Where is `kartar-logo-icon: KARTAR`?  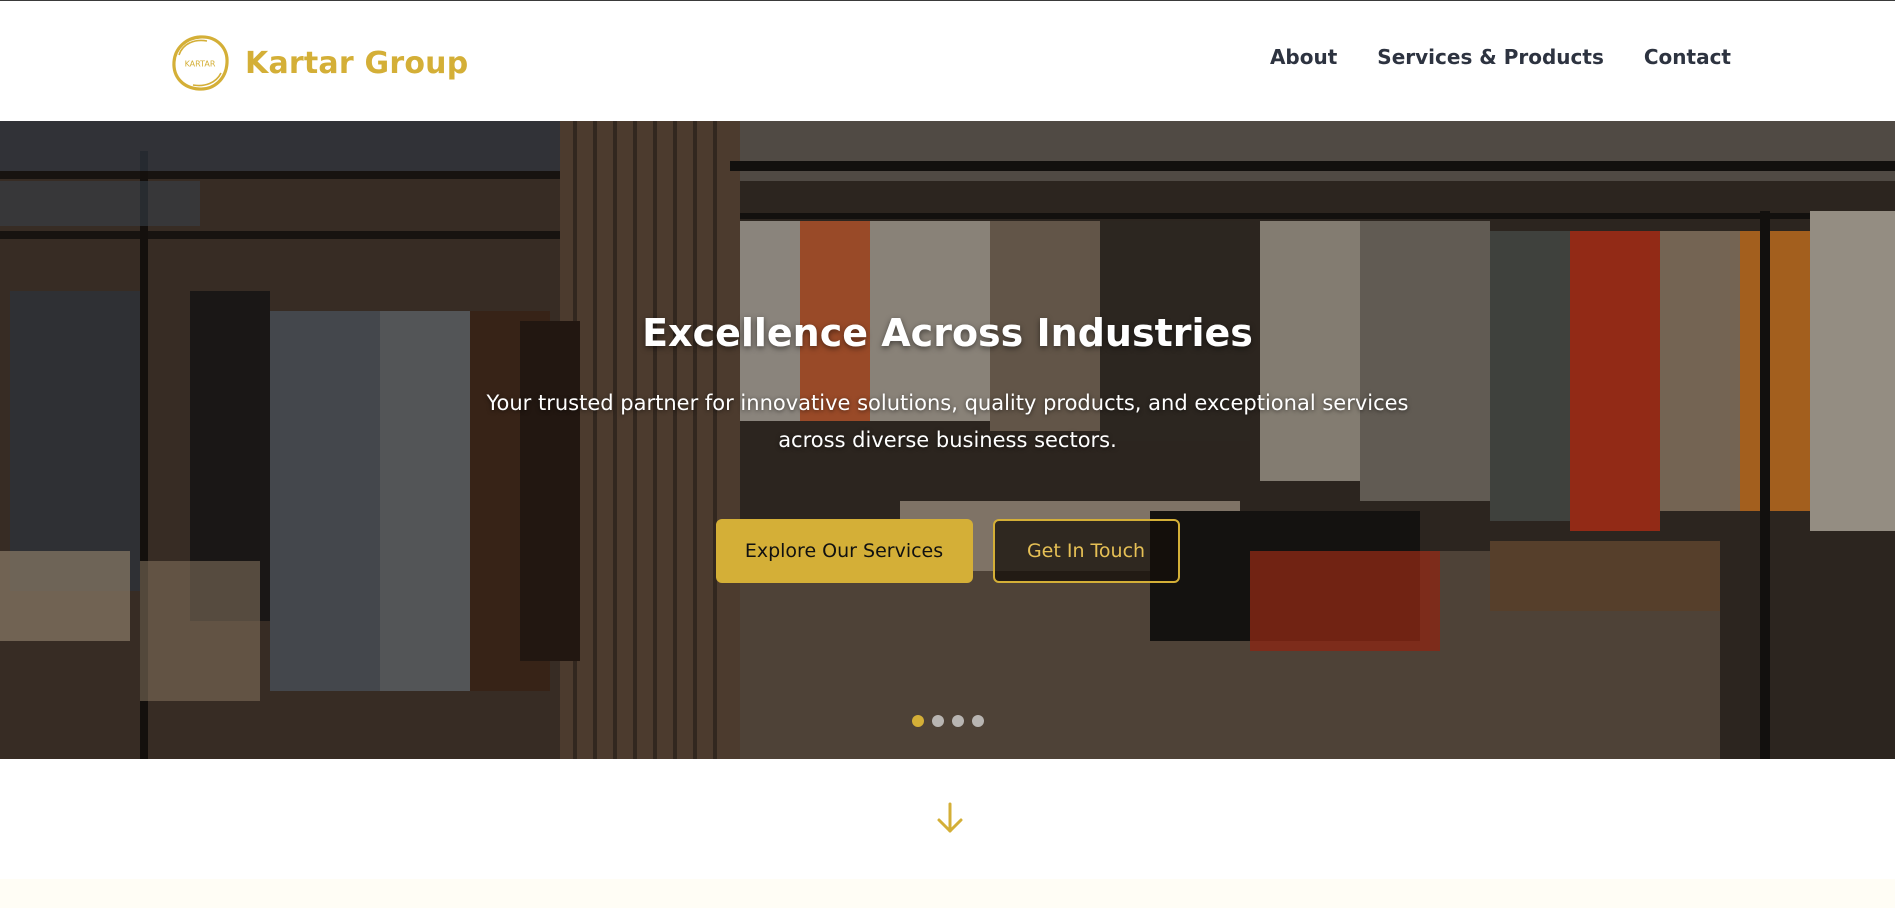 kartar-logo-icon: KARTAR is located at coordinates (200, 63).